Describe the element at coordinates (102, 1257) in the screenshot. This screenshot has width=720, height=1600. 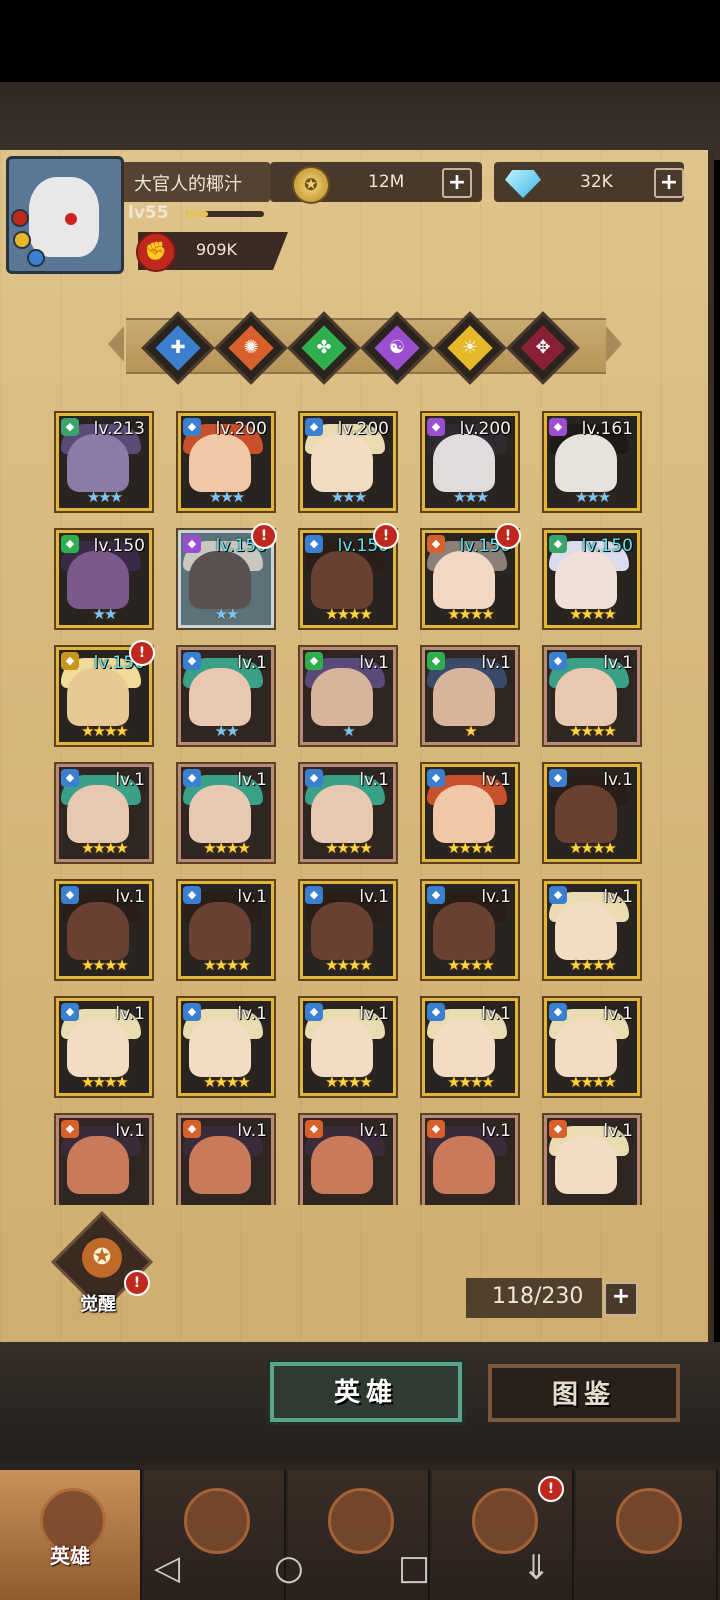
I see `awaken-icon: ✪` at that location.